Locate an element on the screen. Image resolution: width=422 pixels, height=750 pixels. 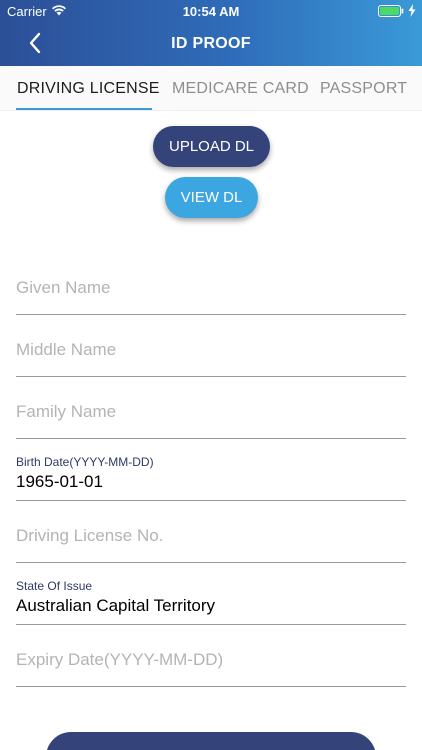
tab-medicare-card: MEDICARE CARD is located at coordinates (240, 89).